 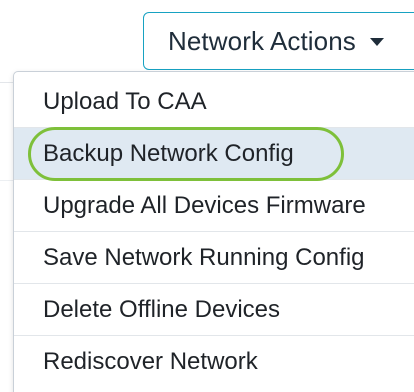 What do you see at coordinates (262, 40) in the screenshot?
I see `network-actions-label: Network Actions` at bounding box center [262, 40].